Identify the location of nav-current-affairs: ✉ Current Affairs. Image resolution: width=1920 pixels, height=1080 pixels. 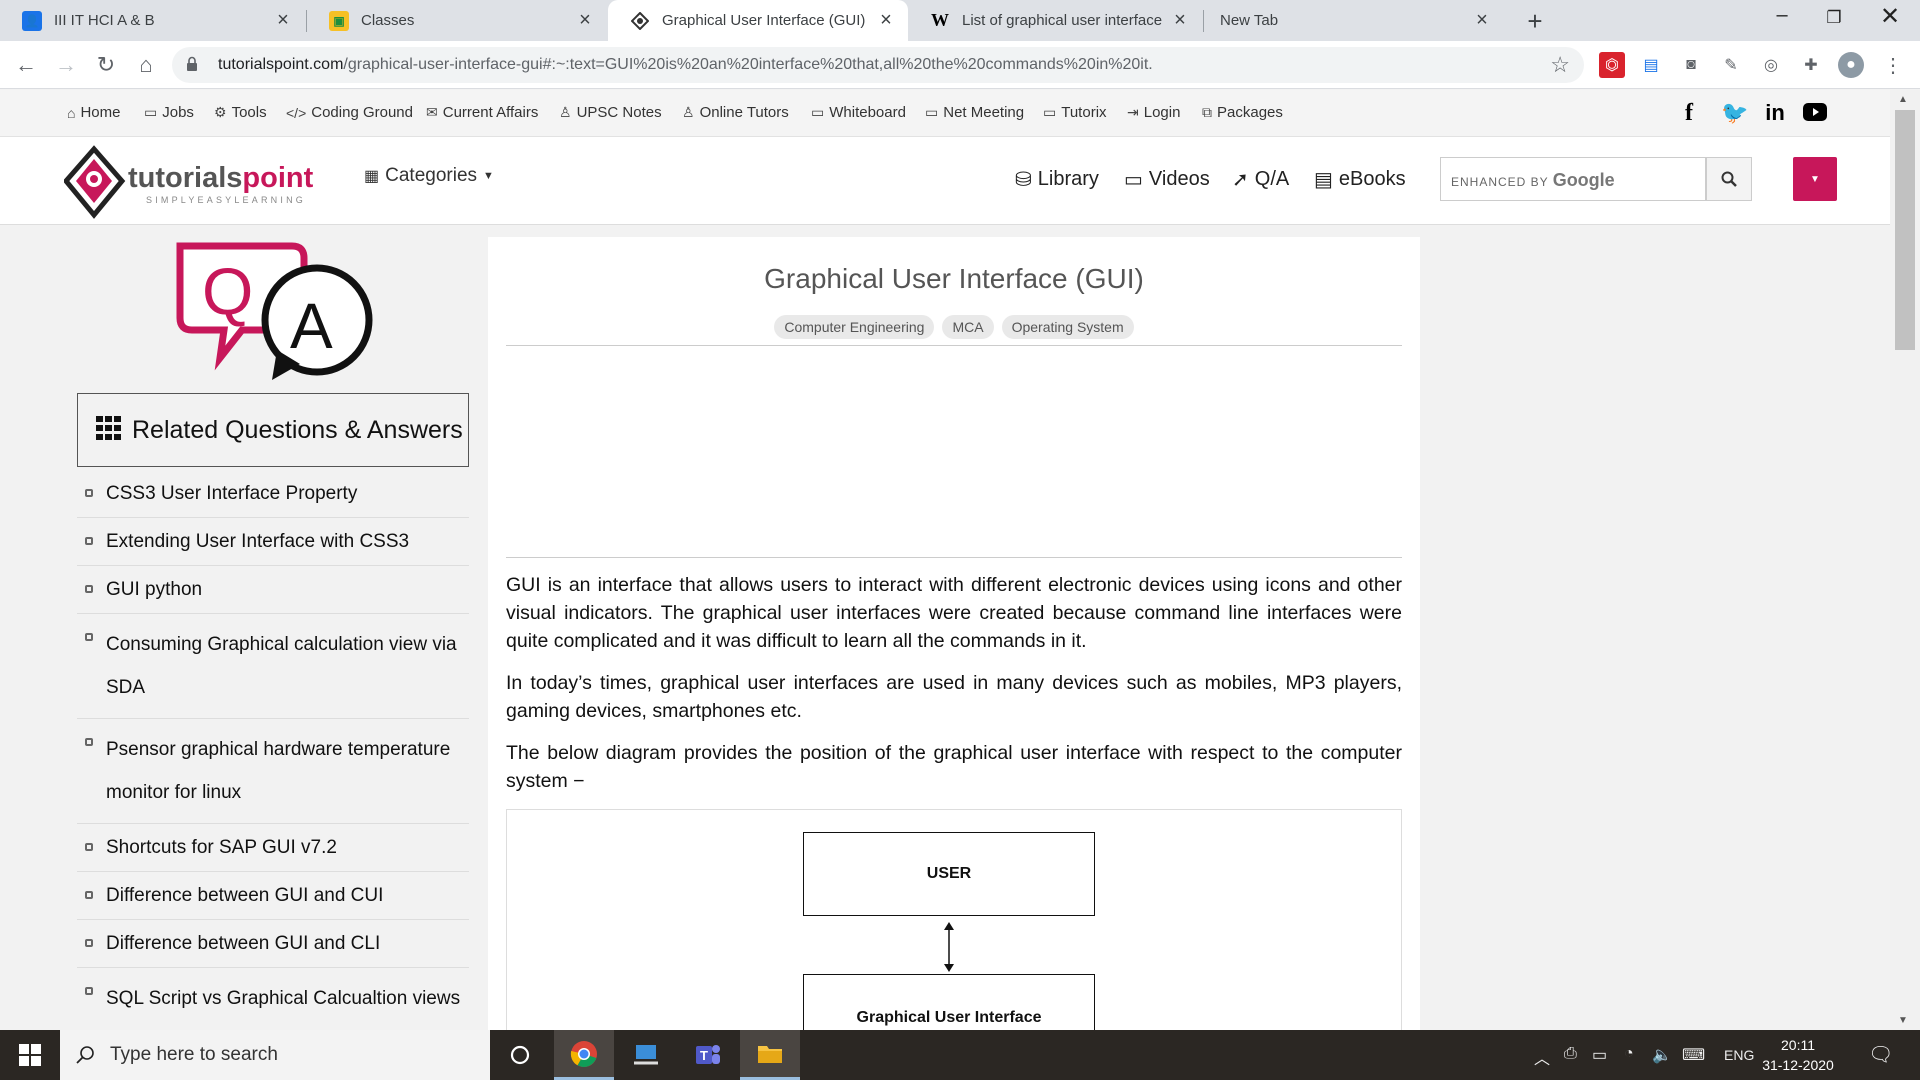
(482, 112).